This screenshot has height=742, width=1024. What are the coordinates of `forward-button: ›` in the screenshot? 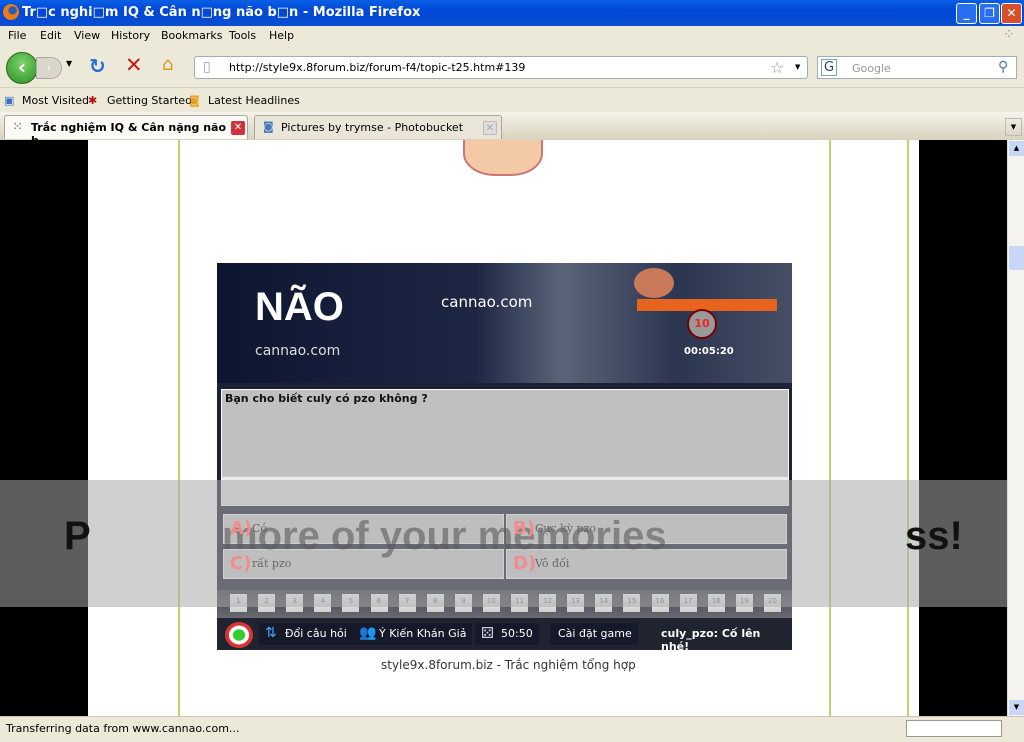 It's located at (49, 68).